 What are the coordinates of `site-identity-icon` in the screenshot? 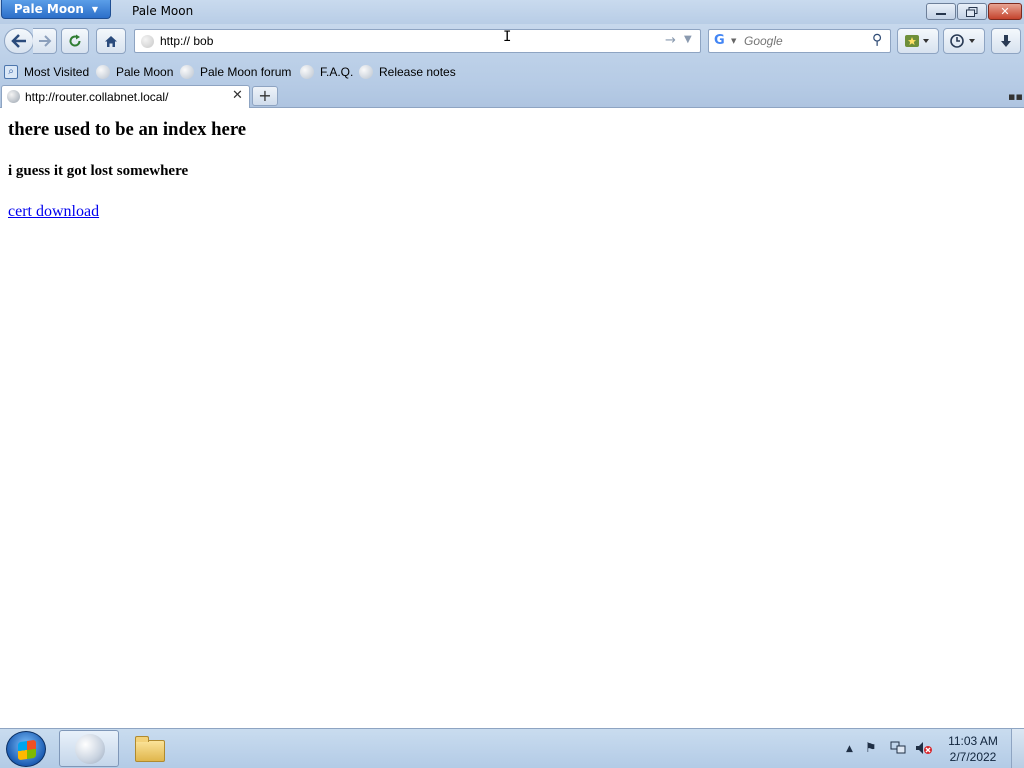 It's located at (147, 41).